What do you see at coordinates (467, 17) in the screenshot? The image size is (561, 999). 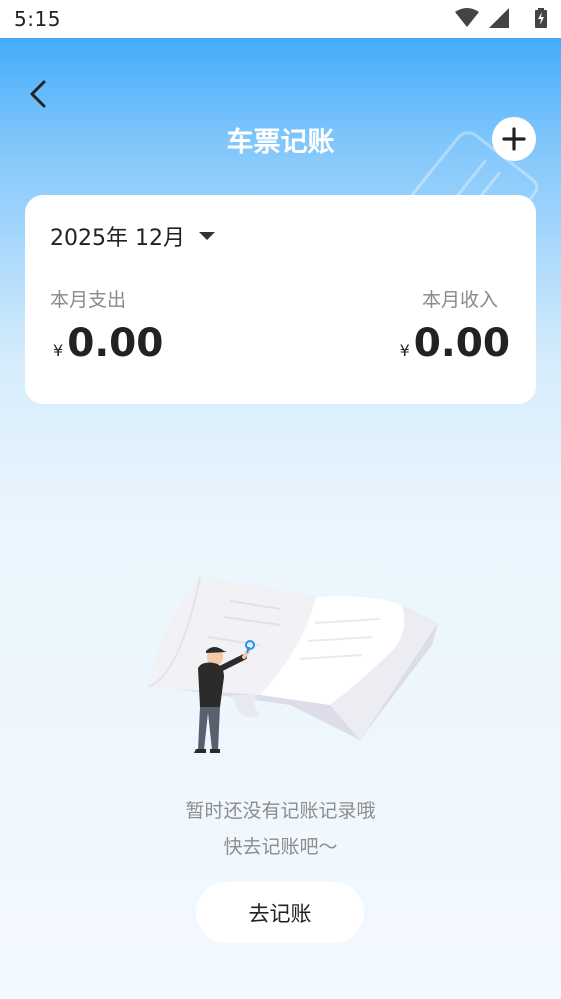 I see `wifi-icon` at bounding box center [467, 17].